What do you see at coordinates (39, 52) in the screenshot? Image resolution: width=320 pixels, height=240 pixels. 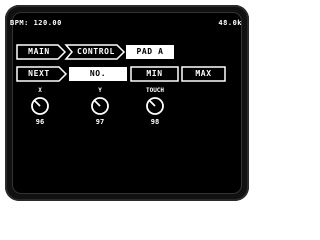 I see `breadcrumb-main: MAIN` at bounding box center [39, 52].